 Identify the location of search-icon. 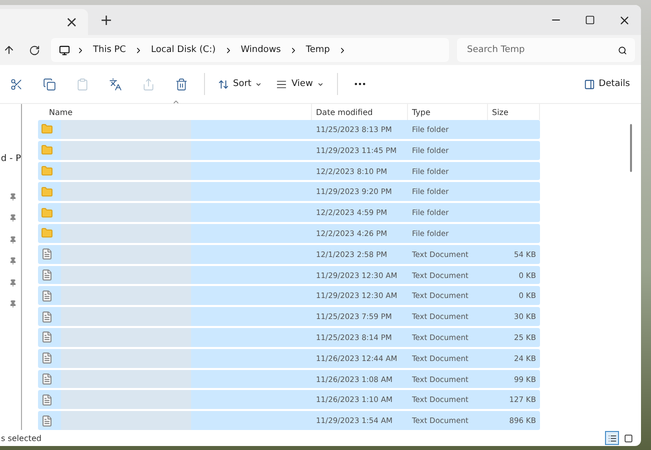
(622, 50).